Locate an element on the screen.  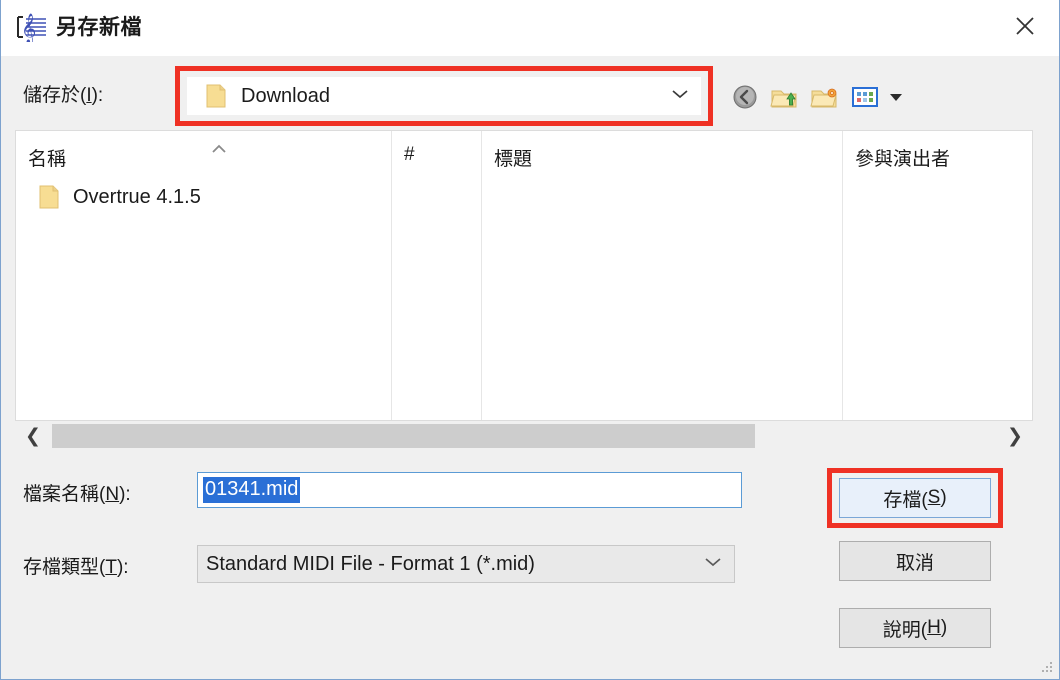
views-icon is located at coordinates (865, 97).